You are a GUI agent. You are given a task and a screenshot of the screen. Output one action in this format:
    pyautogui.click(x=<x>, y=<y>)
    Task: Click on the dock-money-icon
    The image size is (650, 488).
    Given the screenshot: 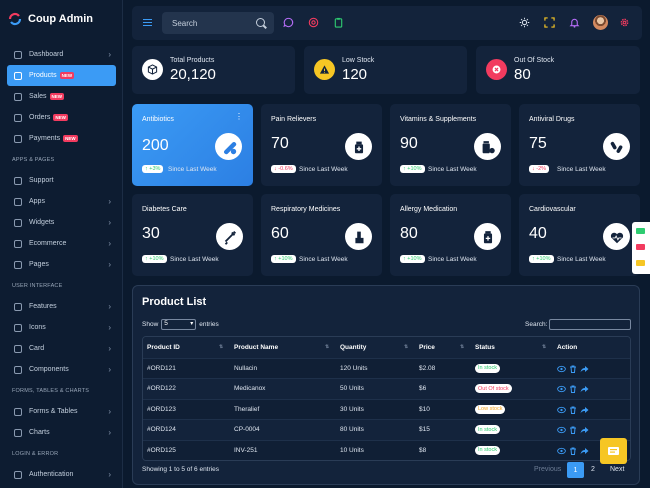 What is the action you would take?
    pyautogui.click(x=640, y=231)
    